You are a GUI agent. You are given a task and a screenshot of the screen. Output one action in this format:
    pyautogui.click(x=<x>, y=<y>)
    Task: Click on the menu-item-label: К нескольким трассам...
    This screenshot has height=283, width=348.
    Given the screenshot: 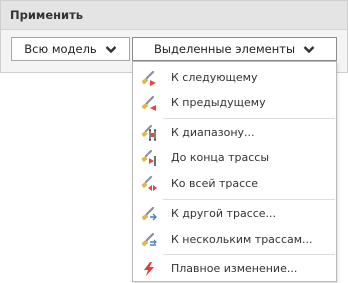 What is the action you would take?
    pyautogui.click(x=242, y=239)
    